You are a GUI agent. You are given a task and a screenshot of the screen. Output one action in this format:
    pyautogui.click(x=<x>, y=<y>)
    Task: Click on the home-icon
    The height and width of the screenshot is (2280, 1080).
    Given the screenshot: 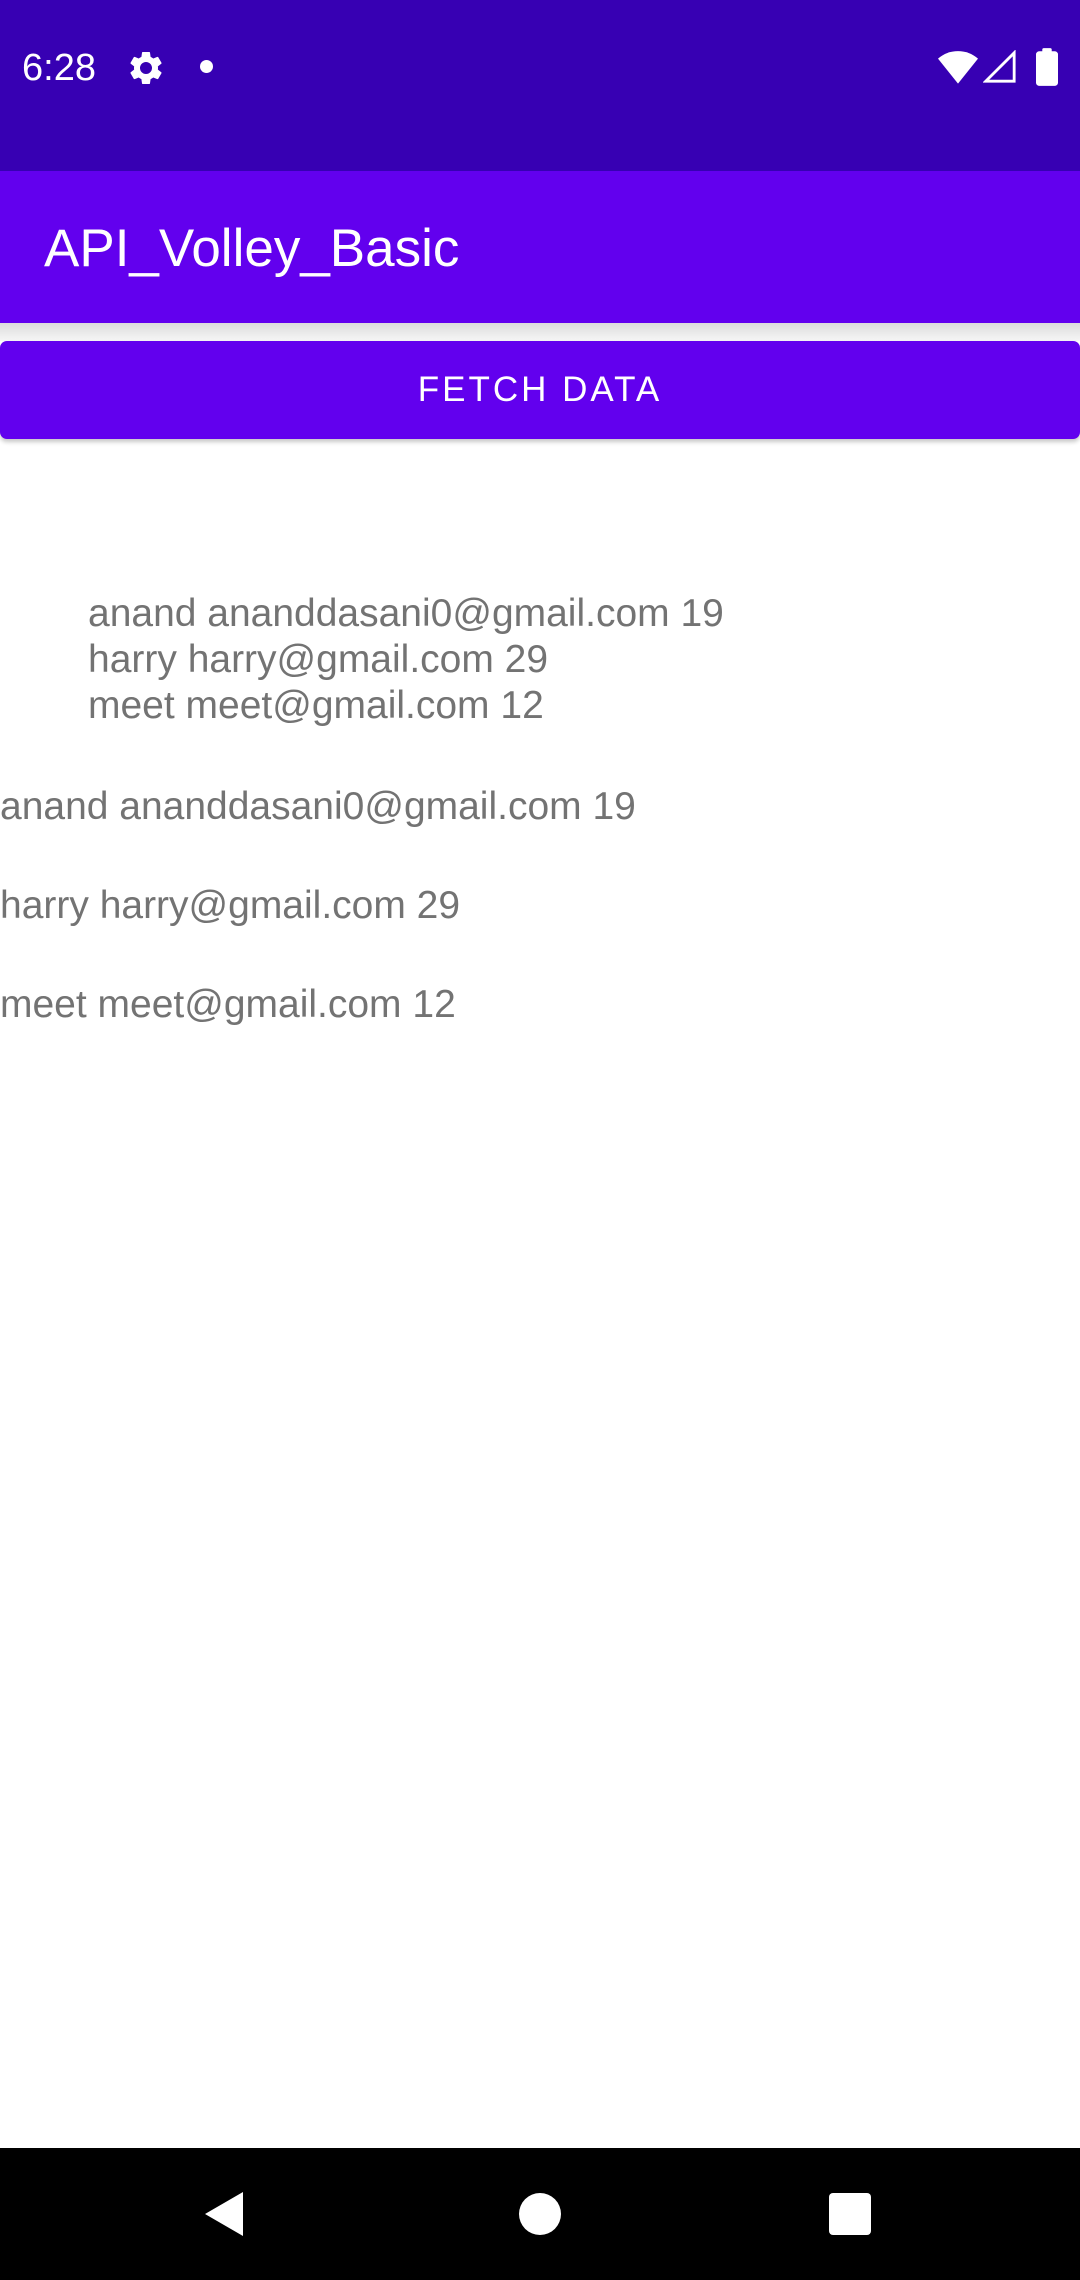 What is the action you would take?
    pyautogui.click(x=540, y=2214)
    